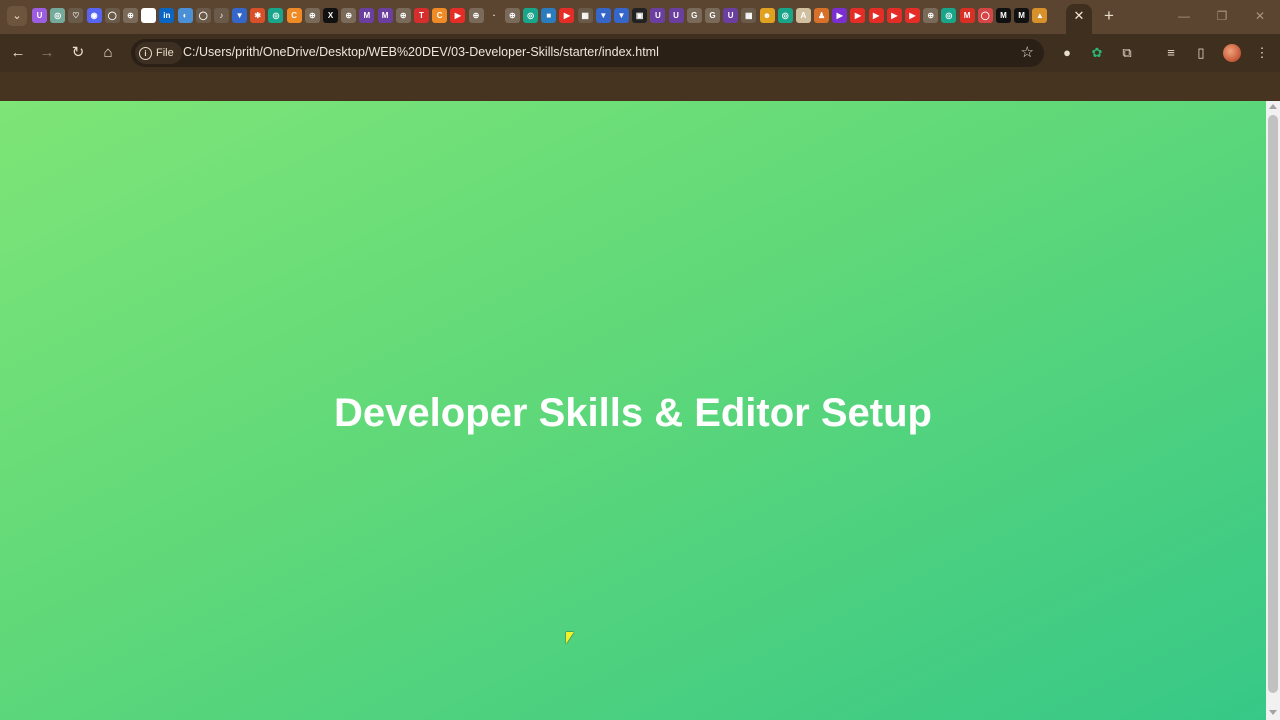  I want to click on puzzle-icon: ⧉, so click(1127, 53).